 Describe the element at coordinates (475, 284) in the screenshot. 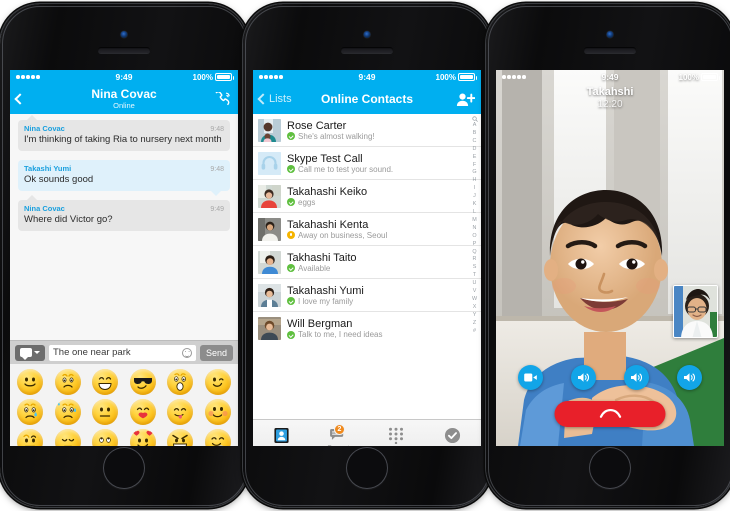

I see `index-letter: U` at that location.